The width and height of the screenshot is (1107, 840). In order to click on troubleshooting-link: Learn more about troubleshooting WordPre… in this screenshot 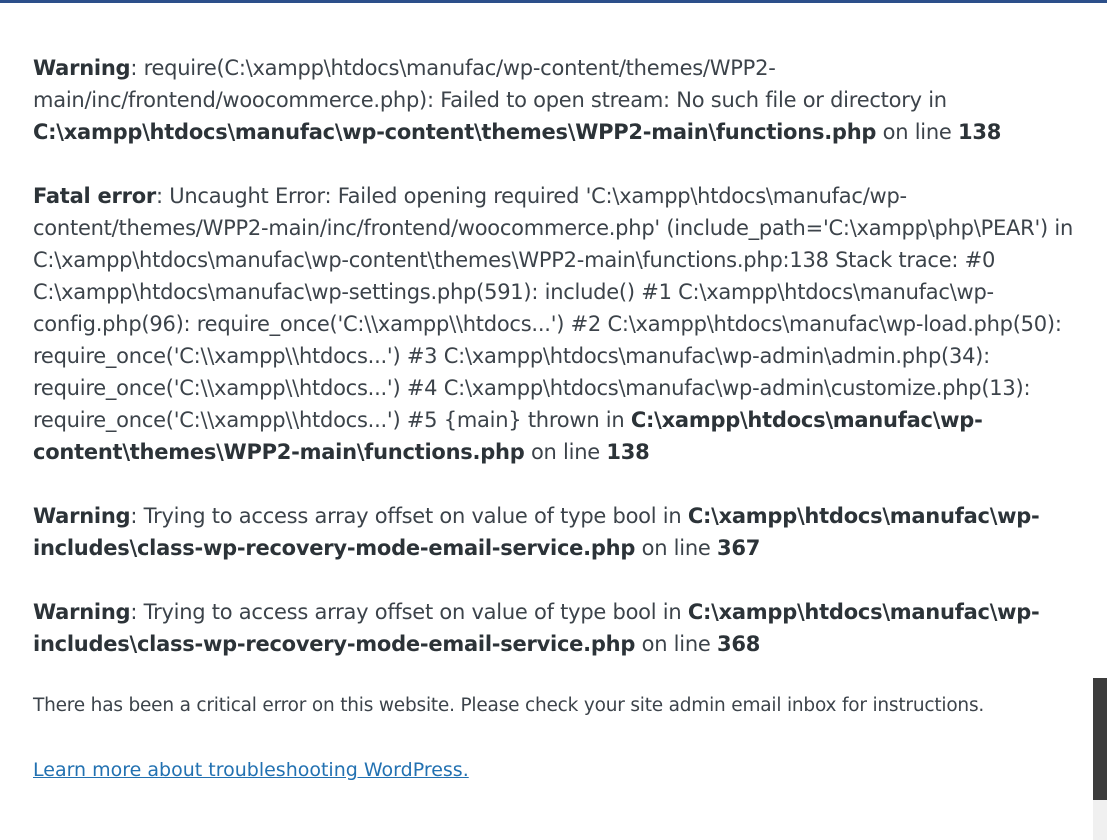, I will do `click(251, 770)`.